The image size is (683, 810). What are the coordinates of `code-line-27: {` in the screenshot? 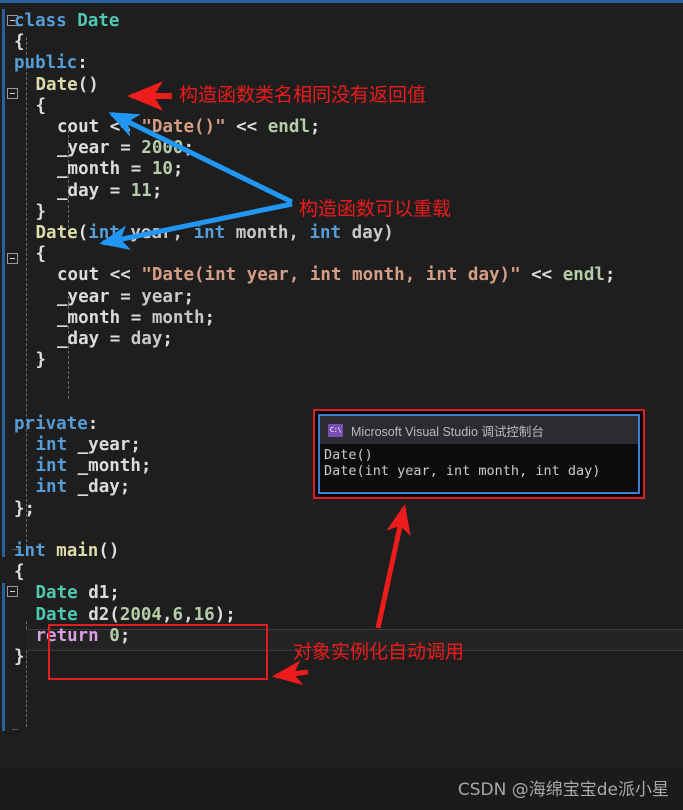 It's located at (19, 572).